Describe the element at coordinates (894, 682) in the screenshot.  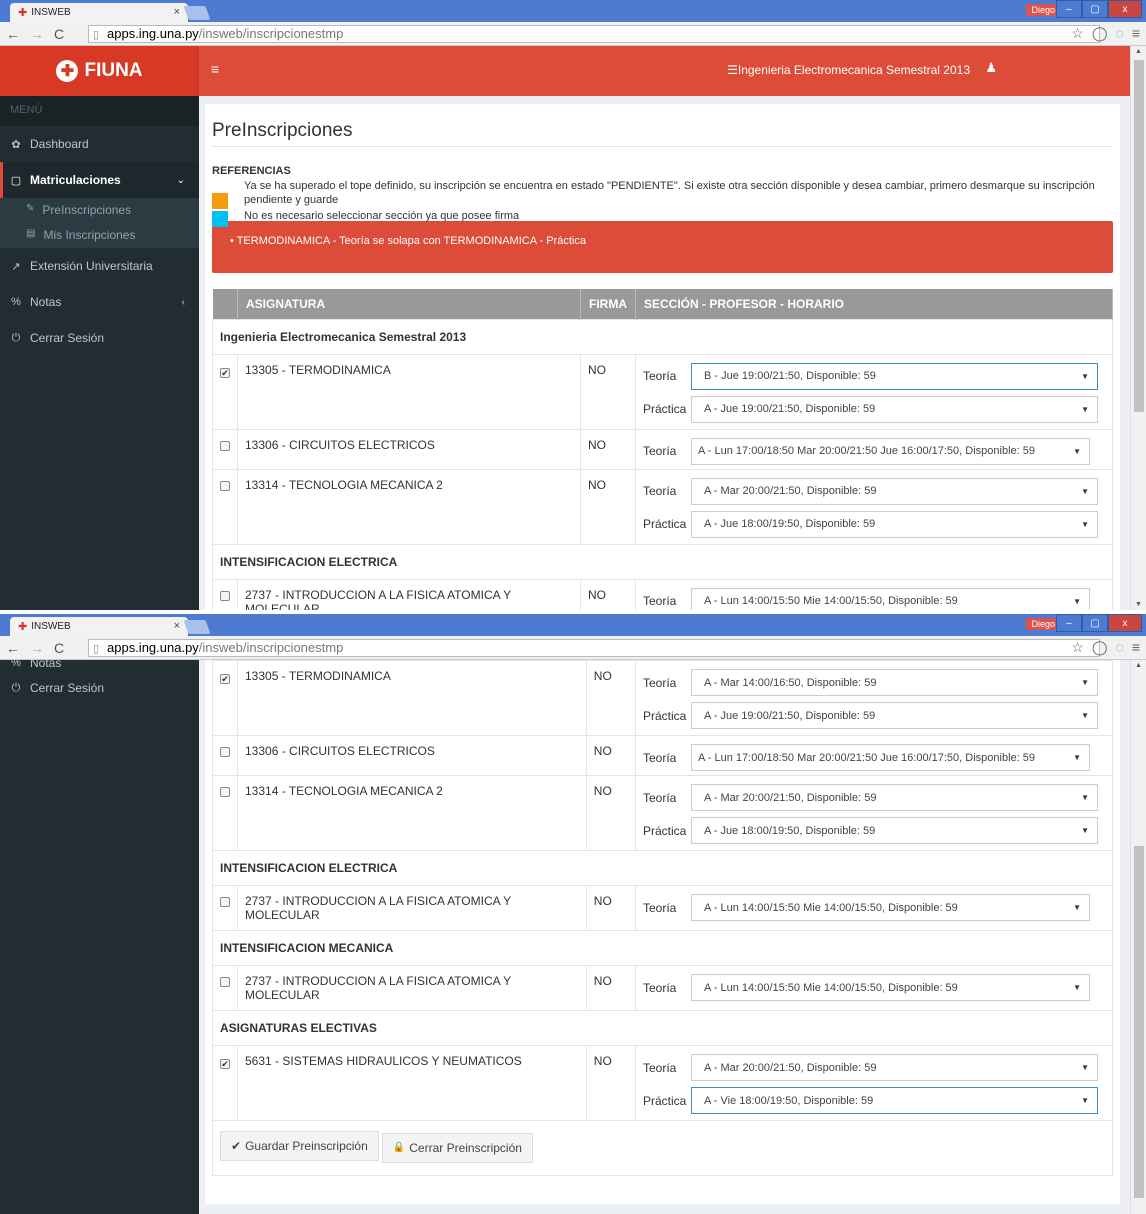
I see `teoria-select: A - Mar 14:00/16:50, Disponible: 59 ▼` at that location.